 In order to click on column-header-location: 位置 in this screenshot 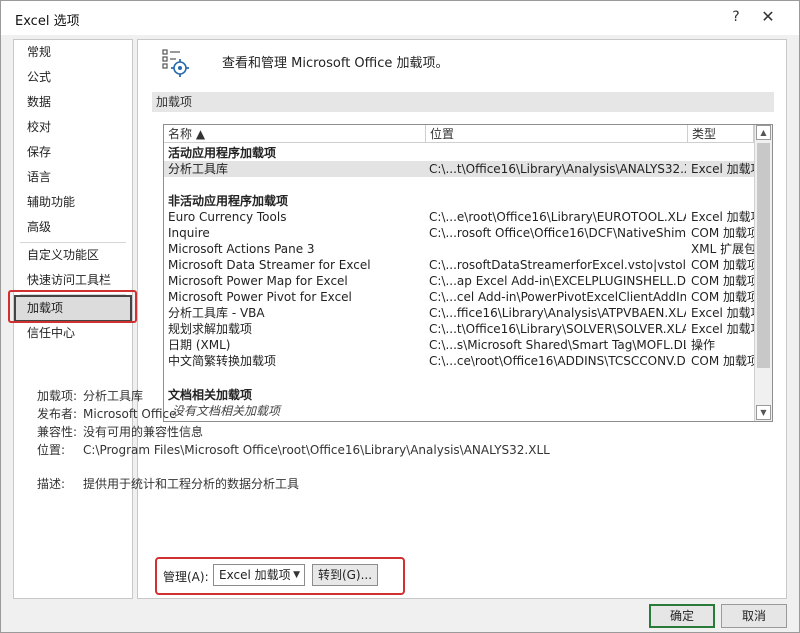, I will do `click(557, 134)`.